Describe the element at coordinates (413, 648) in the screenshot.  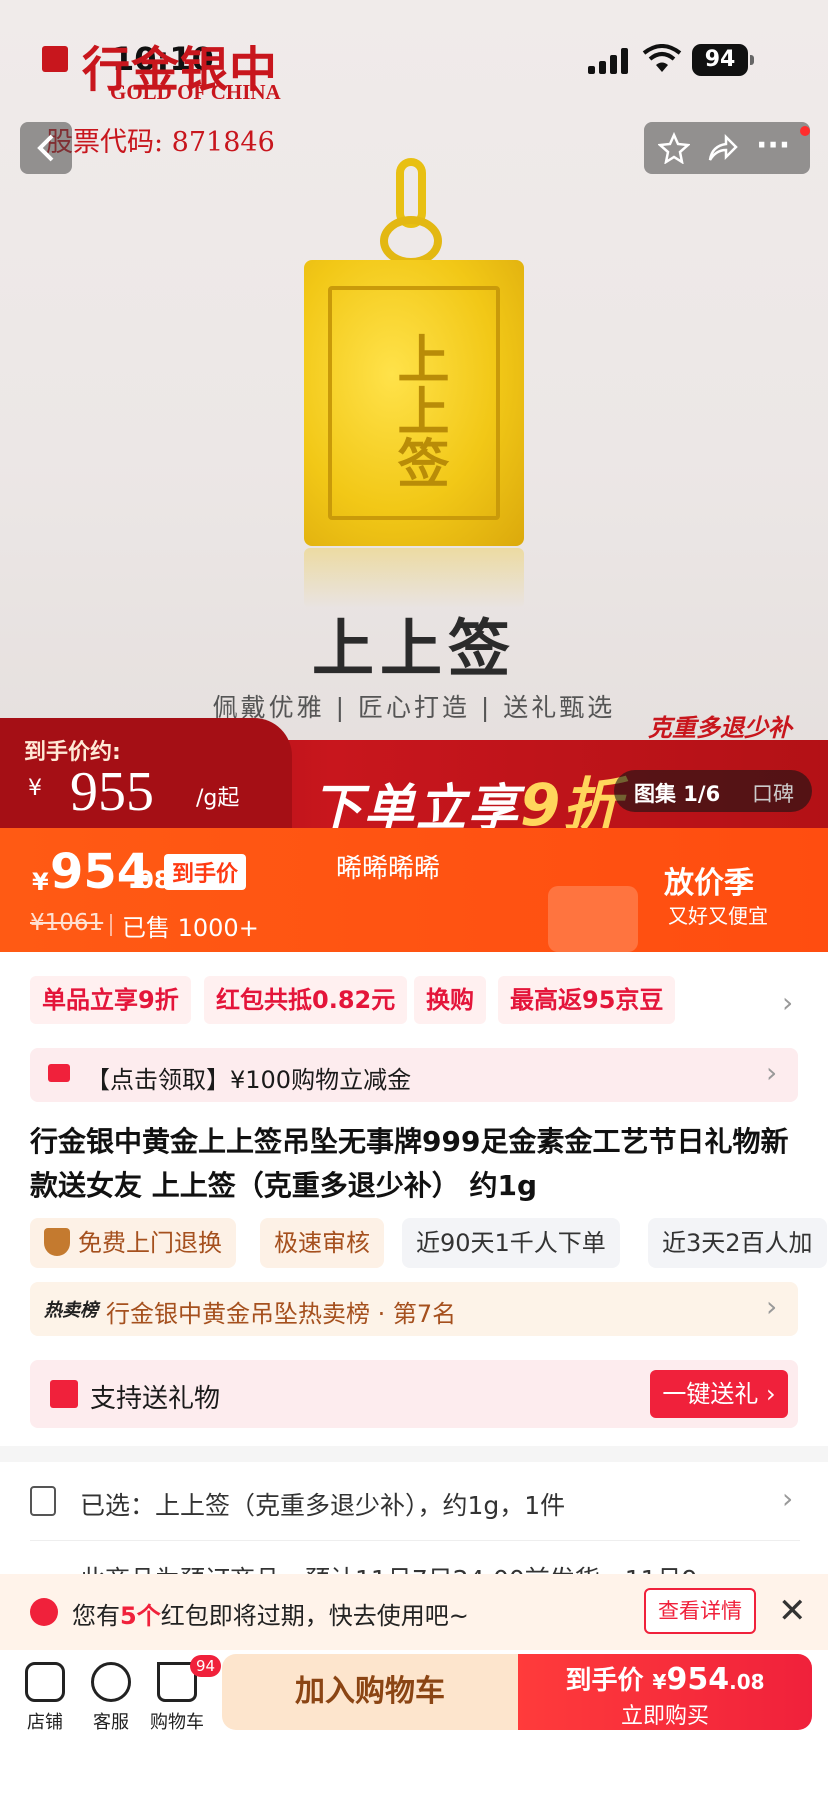
I see `hero-product-name: 上上签` at that location.